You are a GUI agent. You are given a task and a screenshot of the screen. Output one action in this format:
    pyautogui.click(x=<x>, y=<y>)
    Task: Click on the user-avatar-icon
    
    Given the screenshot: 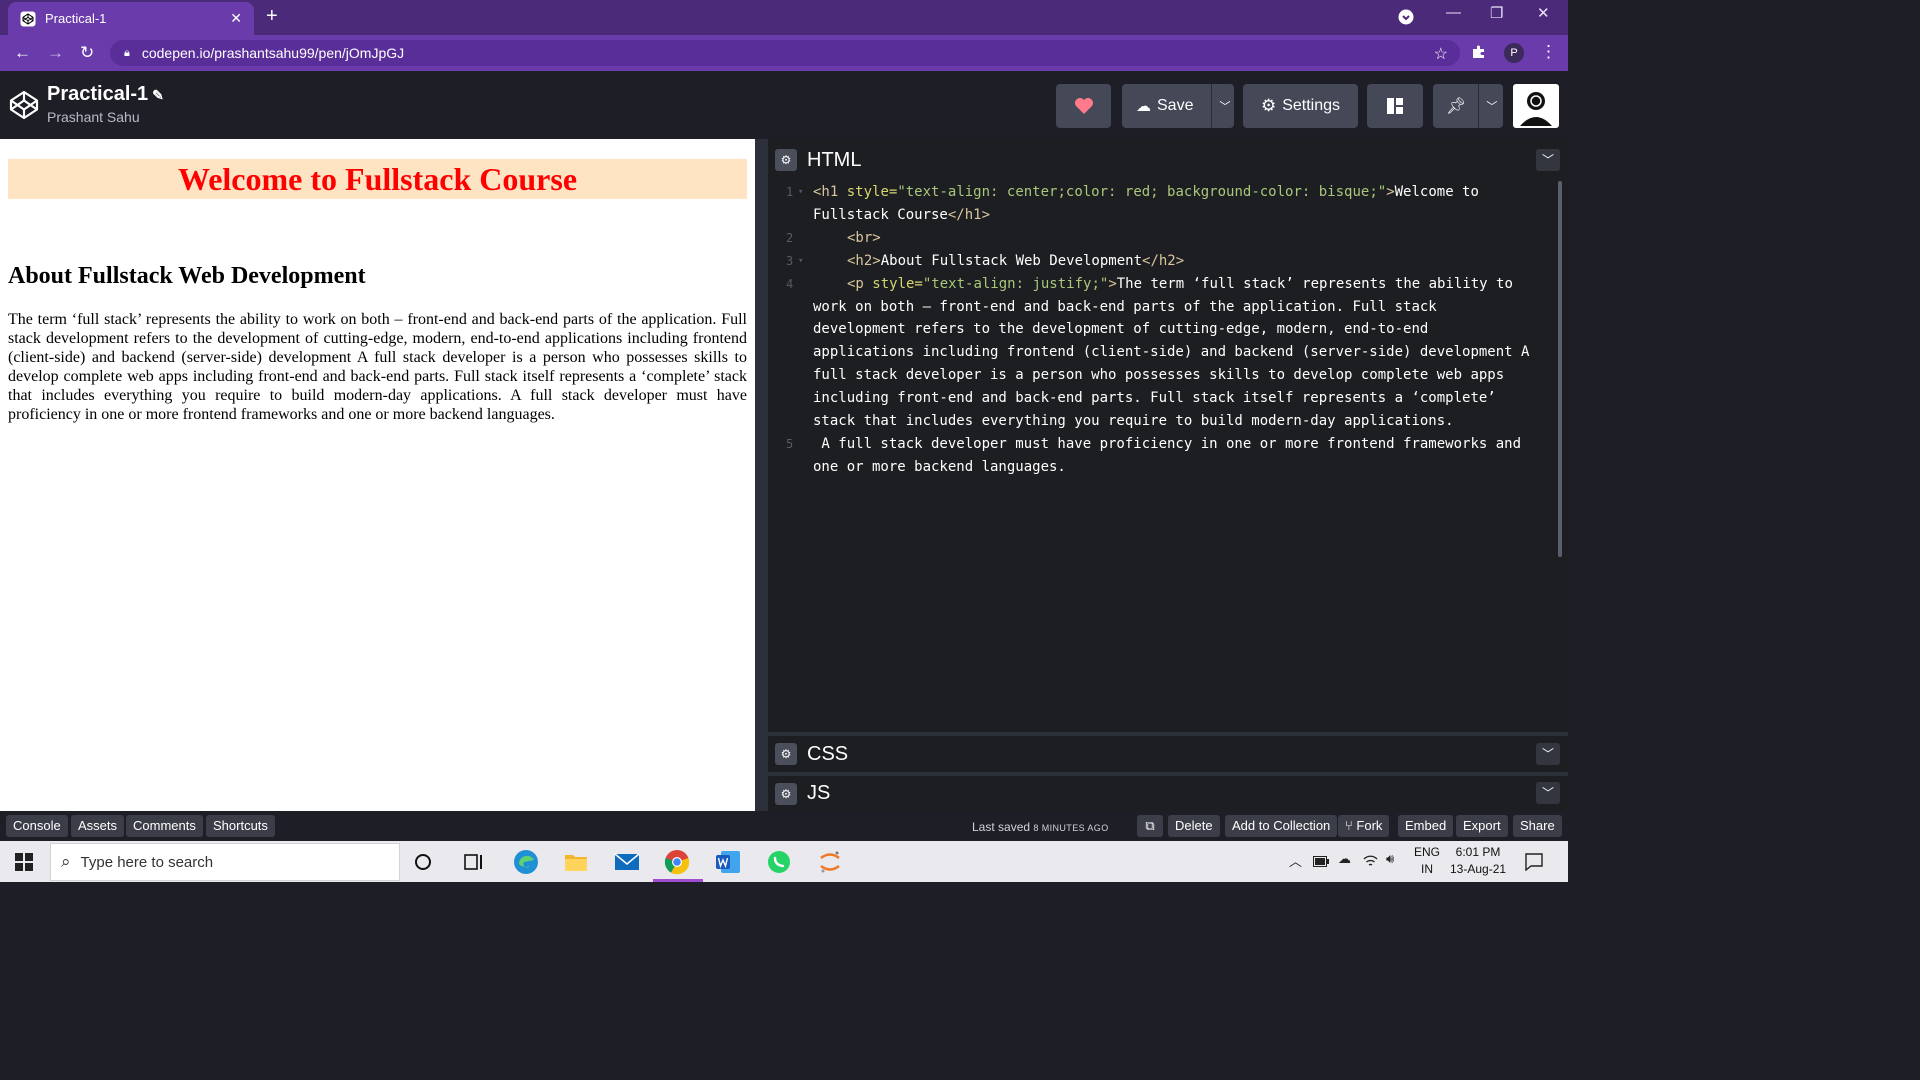 What is the action you would take?
    pyautogui.click(x=1536, y=109)
    